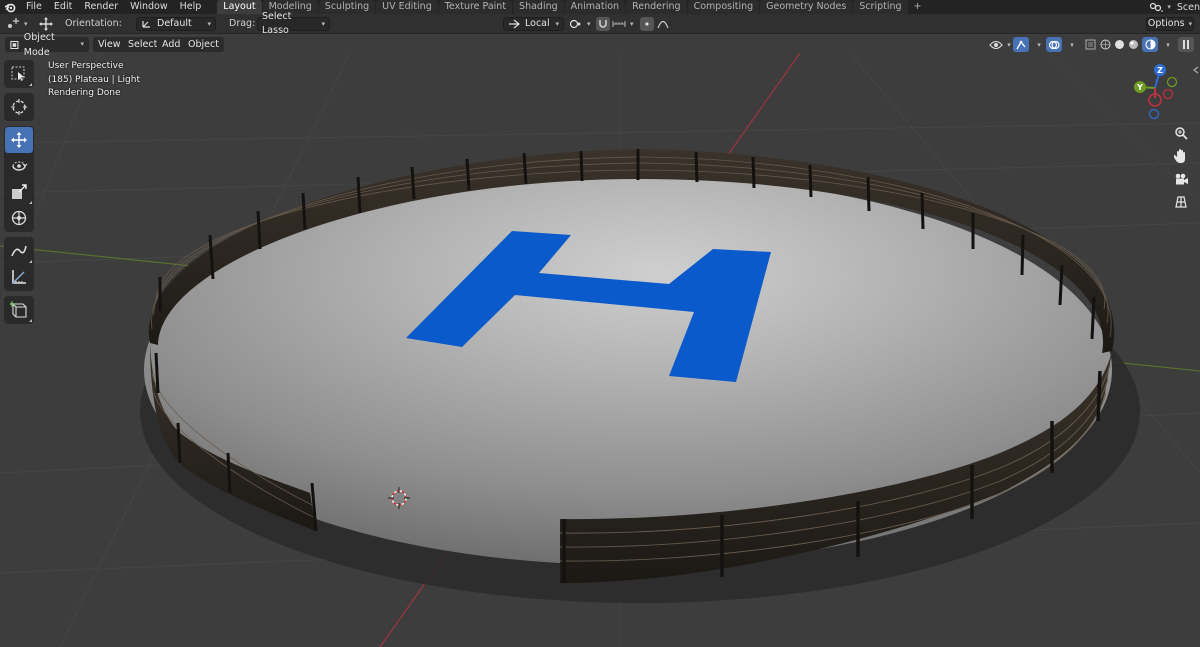 The width and height of the screenshot is (1200, 647). Describe the element at coordinates (806, 7) in the screenshot. I see `tab-geometry-nodes: Geometry Nodes` at that location.